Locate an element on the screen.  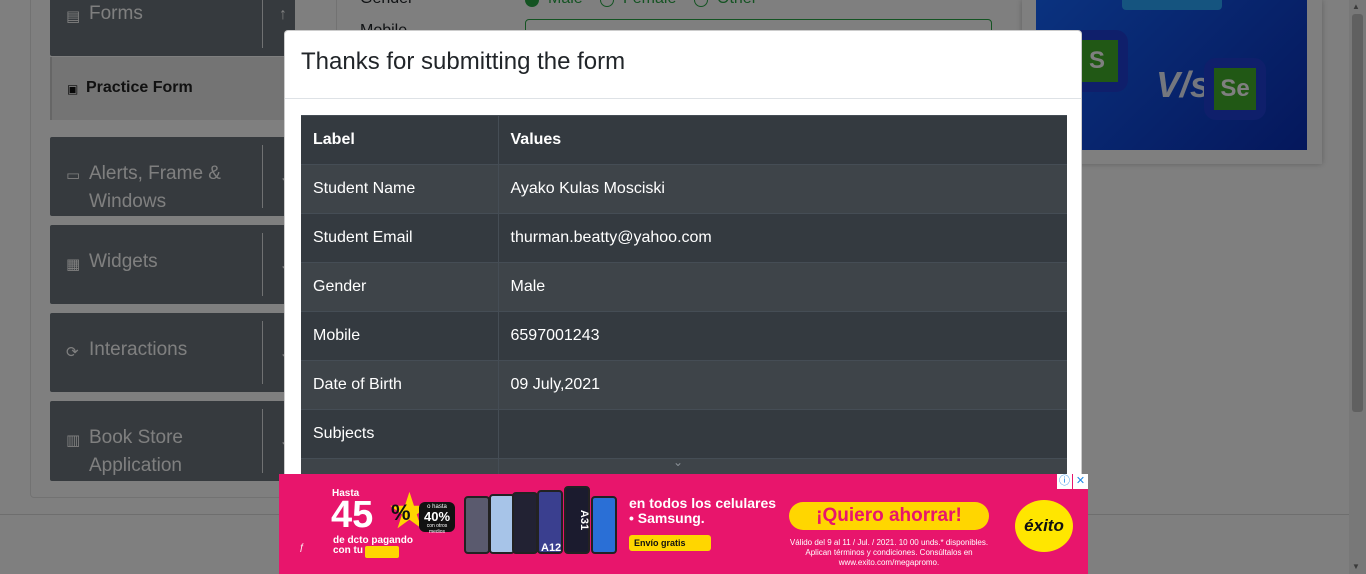
ad-close-icon: ✕ is located at coordinates (1080, 481).